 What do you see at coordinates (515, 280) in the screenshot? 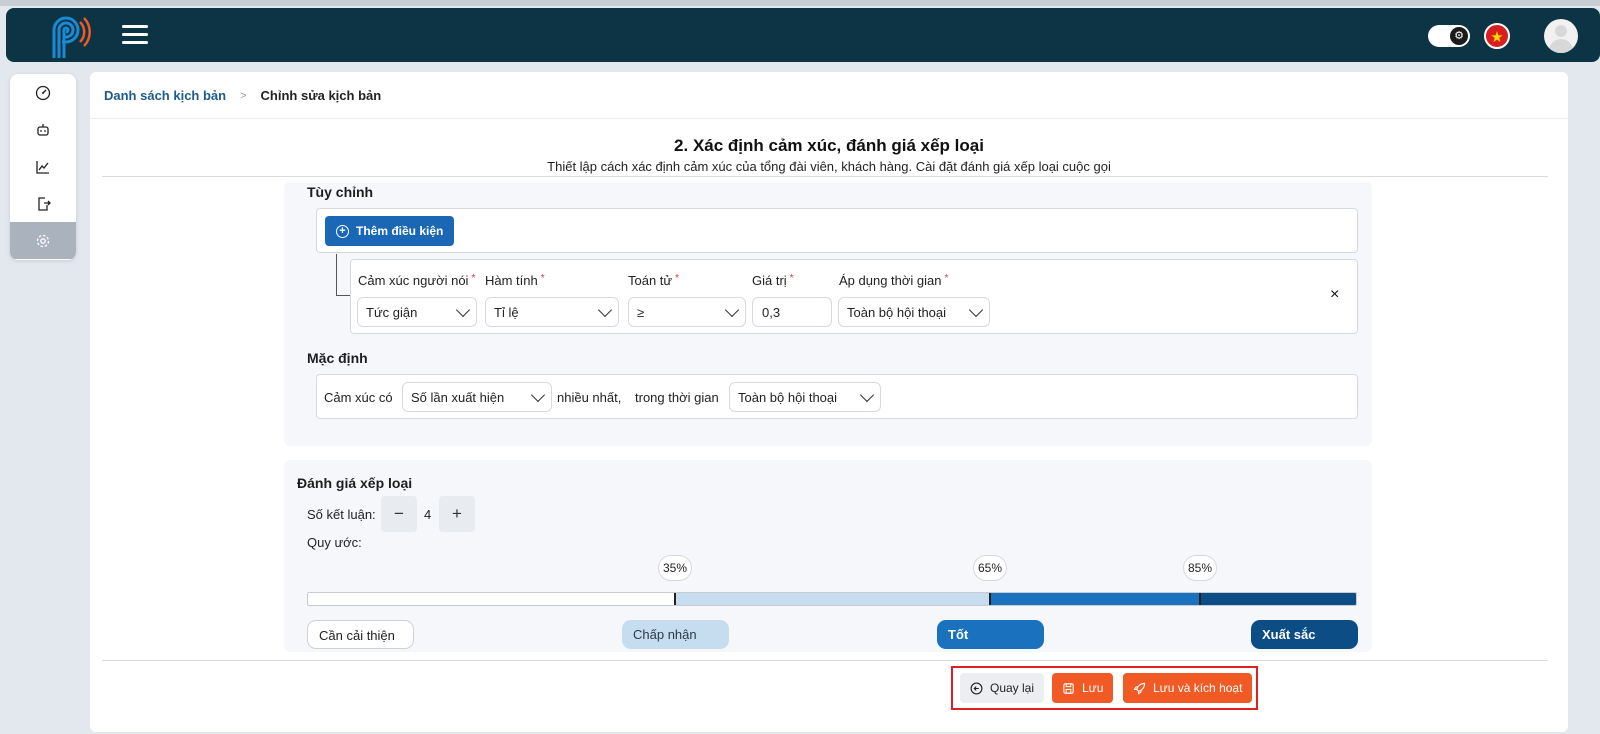
I see `function-label: Hàm tính *` at bounding box center [515, 280].